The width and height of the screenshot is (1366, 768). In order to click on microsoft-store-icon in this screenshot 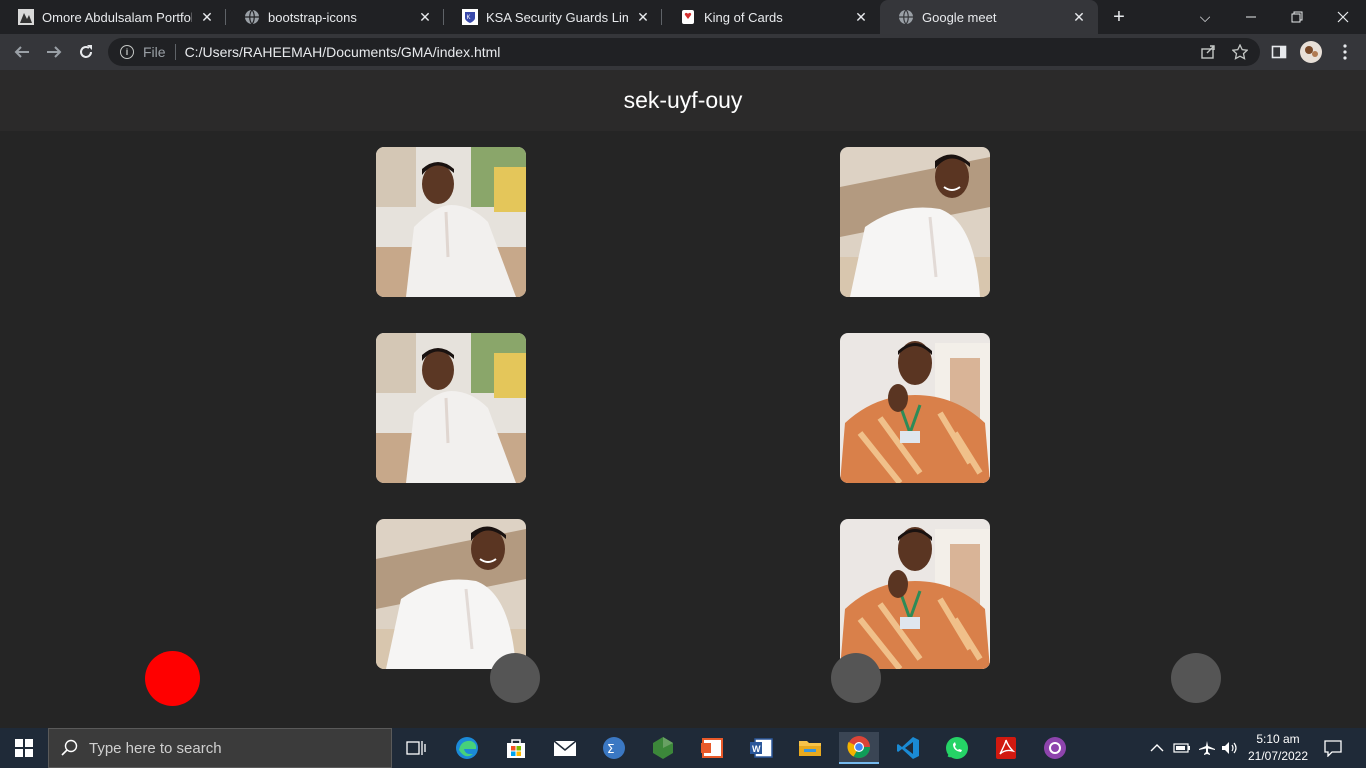, I will do `click(516, 748)`.